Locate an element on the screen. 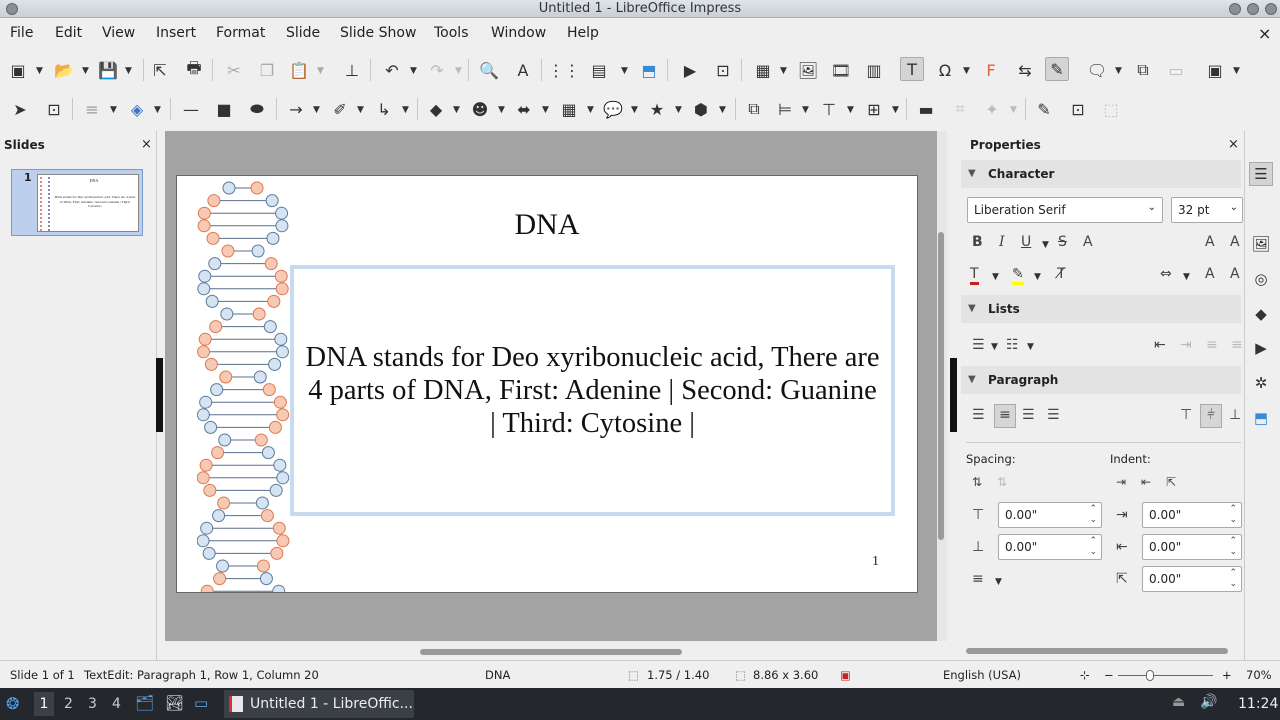  zoom-out-icon: − is located at coordinates (1109, 675).